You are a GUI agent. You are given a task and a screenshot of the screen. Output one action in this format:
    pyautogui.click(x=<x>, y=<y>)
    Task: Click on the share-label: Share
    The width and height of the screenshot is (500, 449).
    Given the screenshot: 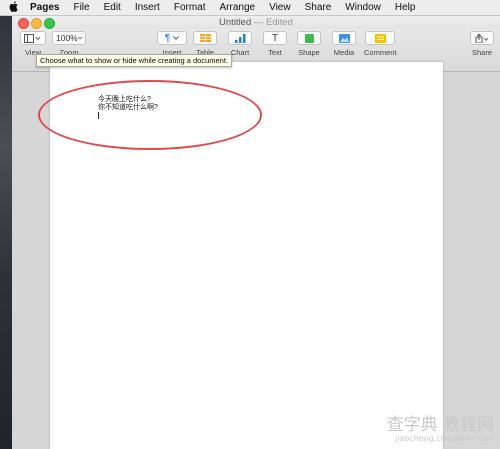 What is the action you would take?
    pyautogui.click(x=481, y=52)
    